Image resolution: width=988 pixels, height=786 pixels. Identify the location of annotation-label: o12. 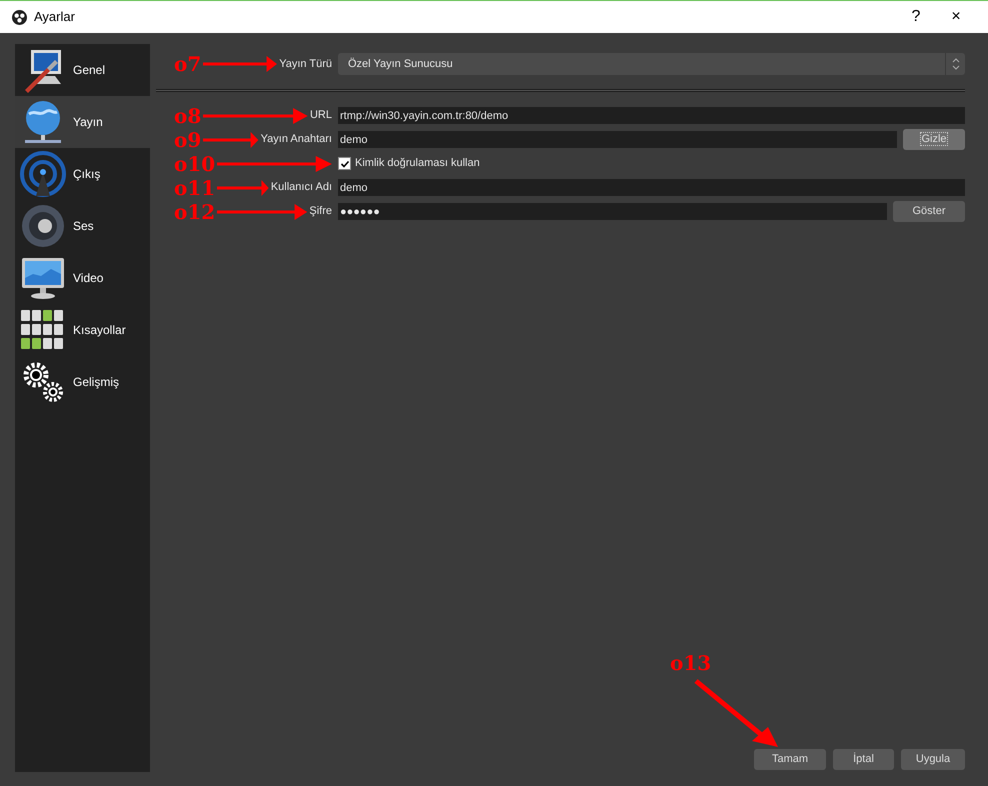
(195, 212).